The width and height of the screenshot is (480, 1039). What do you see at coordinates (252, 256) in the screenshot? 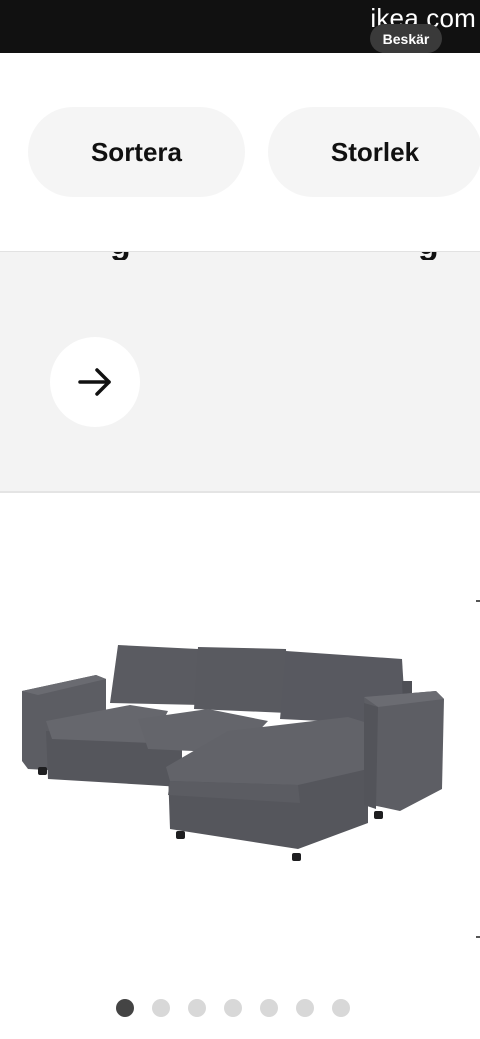
I see `promo-heading-clipped: g g` at bounding box center [252, 256].